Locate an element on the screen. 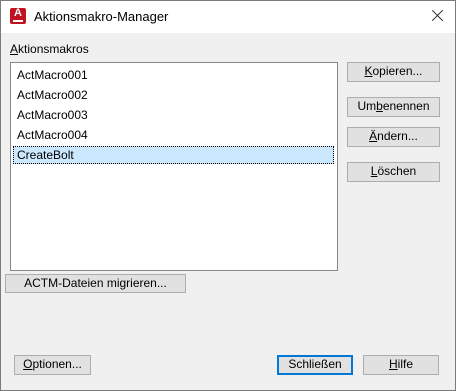  close-icon is located at coordinates (438, 16).